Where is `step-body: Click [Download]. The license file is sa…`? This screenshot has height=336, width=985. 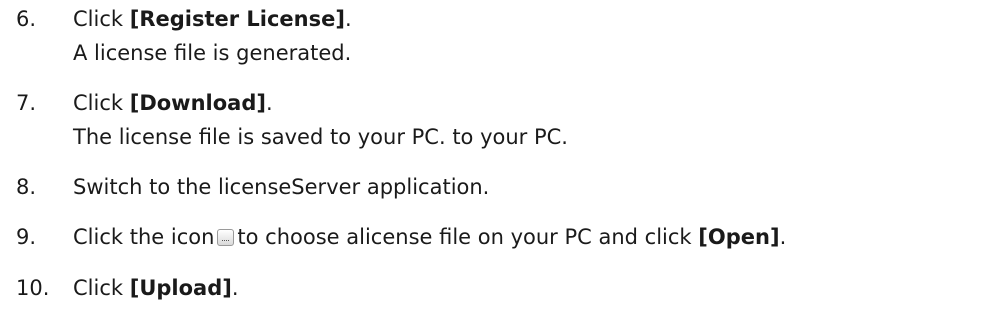 step-body: Click [Download]. The license file is sa… is located at coordinates (320, 123).